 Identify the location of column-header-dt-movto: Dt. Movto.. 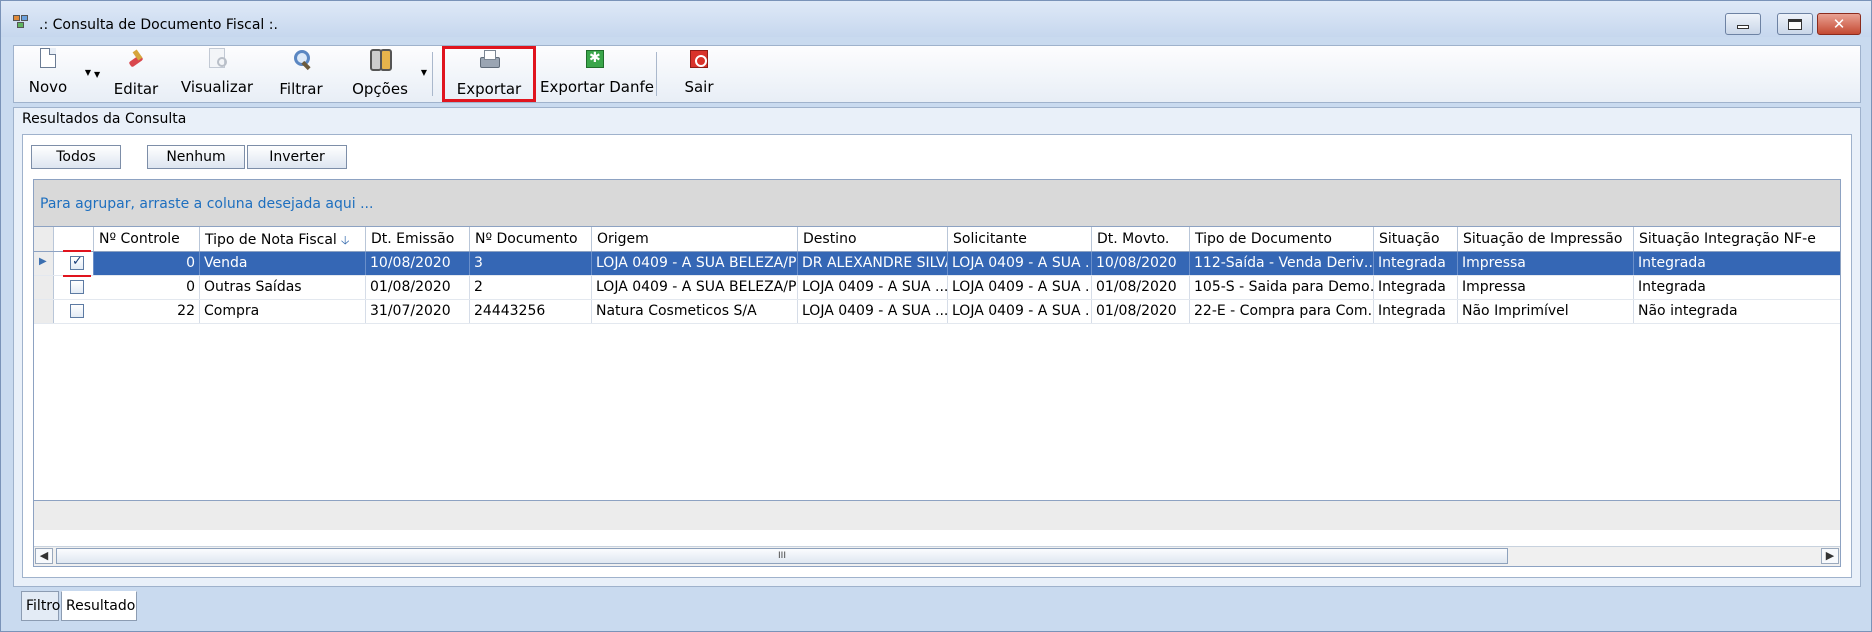
(1141, 239).